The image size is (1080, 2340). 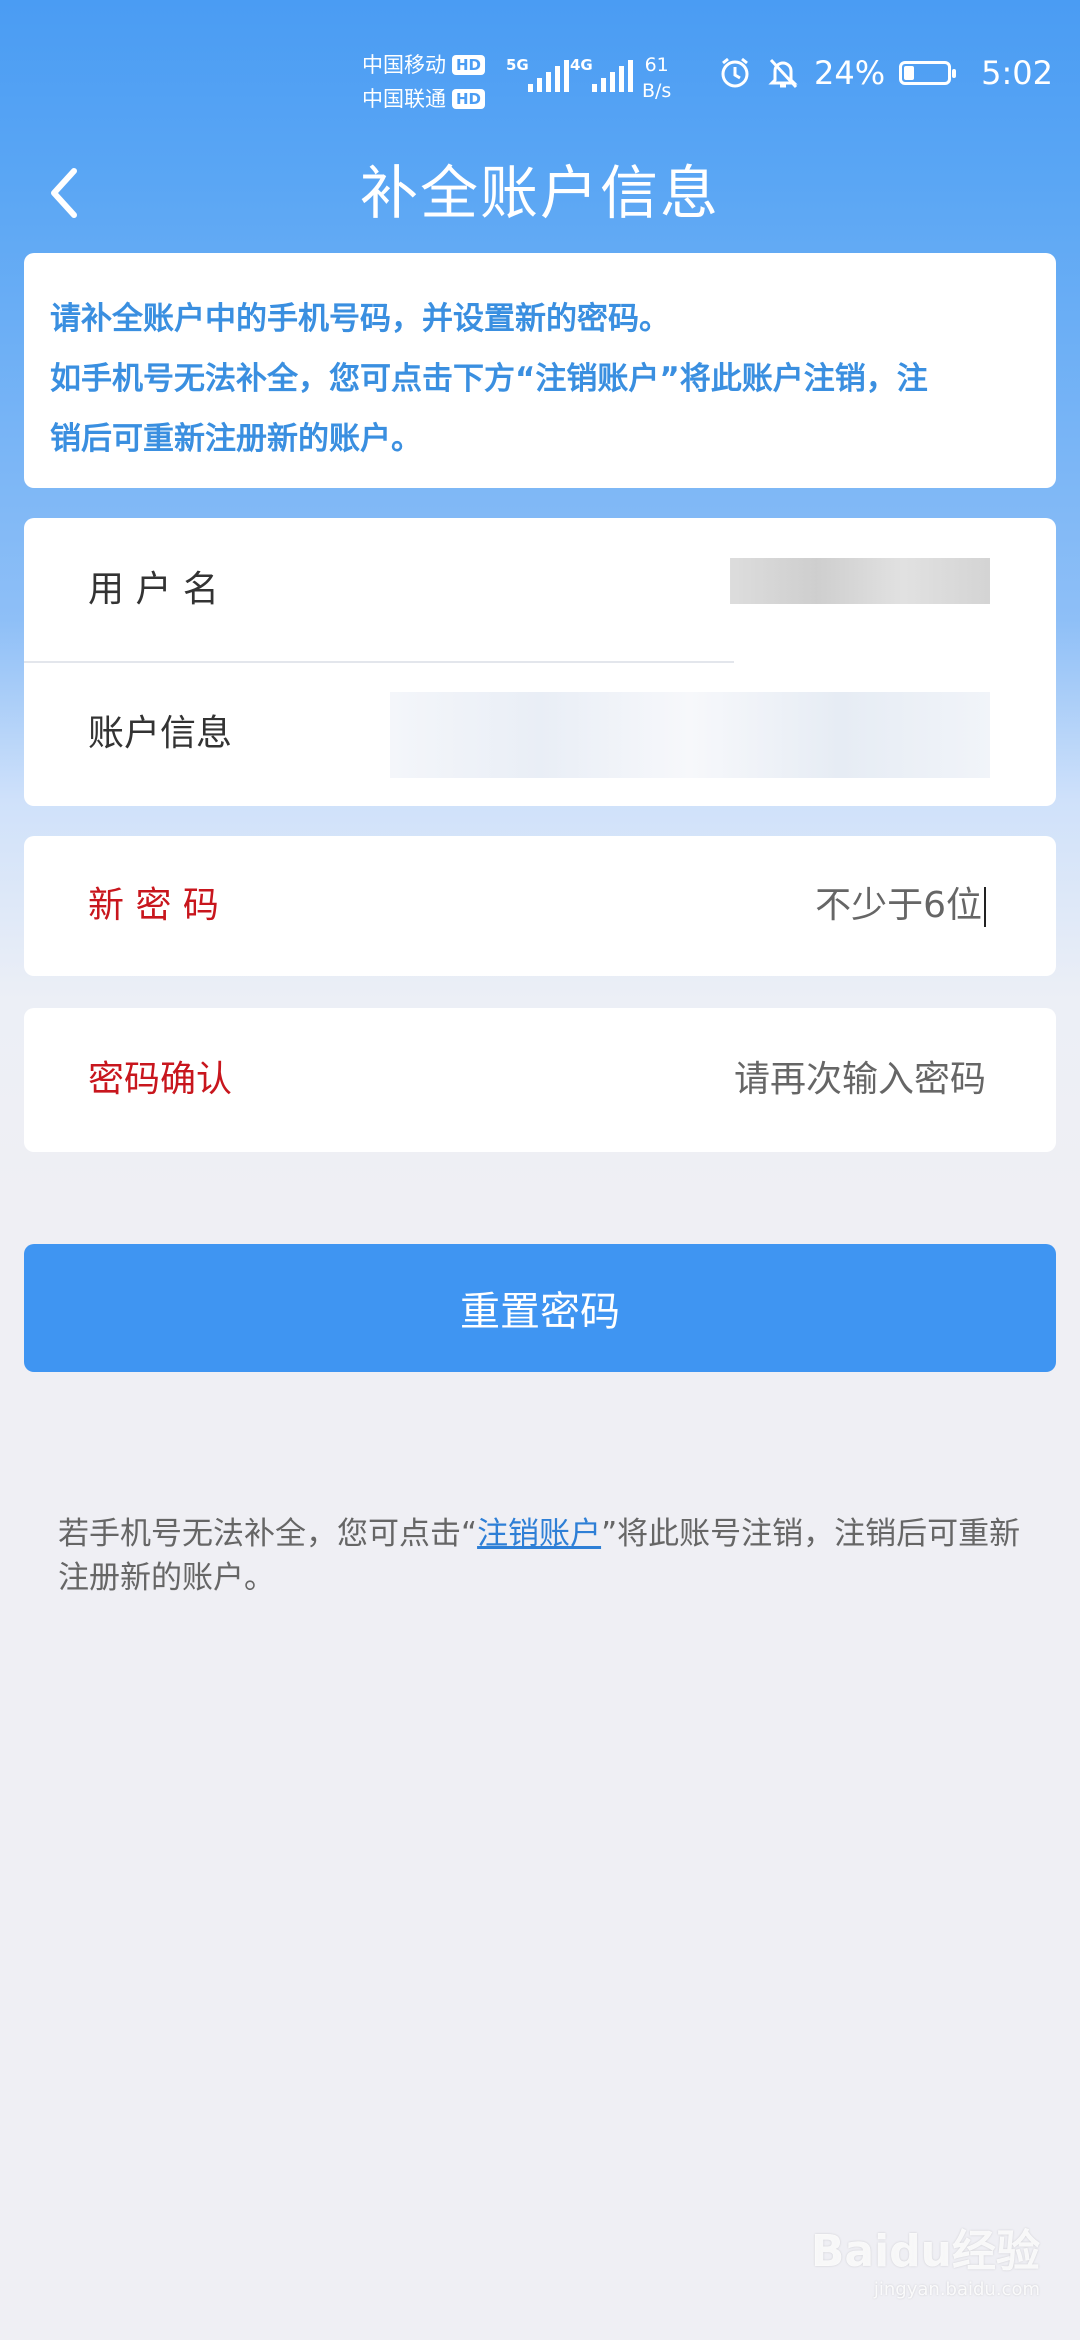 What do you see at coordinates (404, 65) in the screenshot?
I see `carrier-1: 中国移动` at bounding box center [404, 65].